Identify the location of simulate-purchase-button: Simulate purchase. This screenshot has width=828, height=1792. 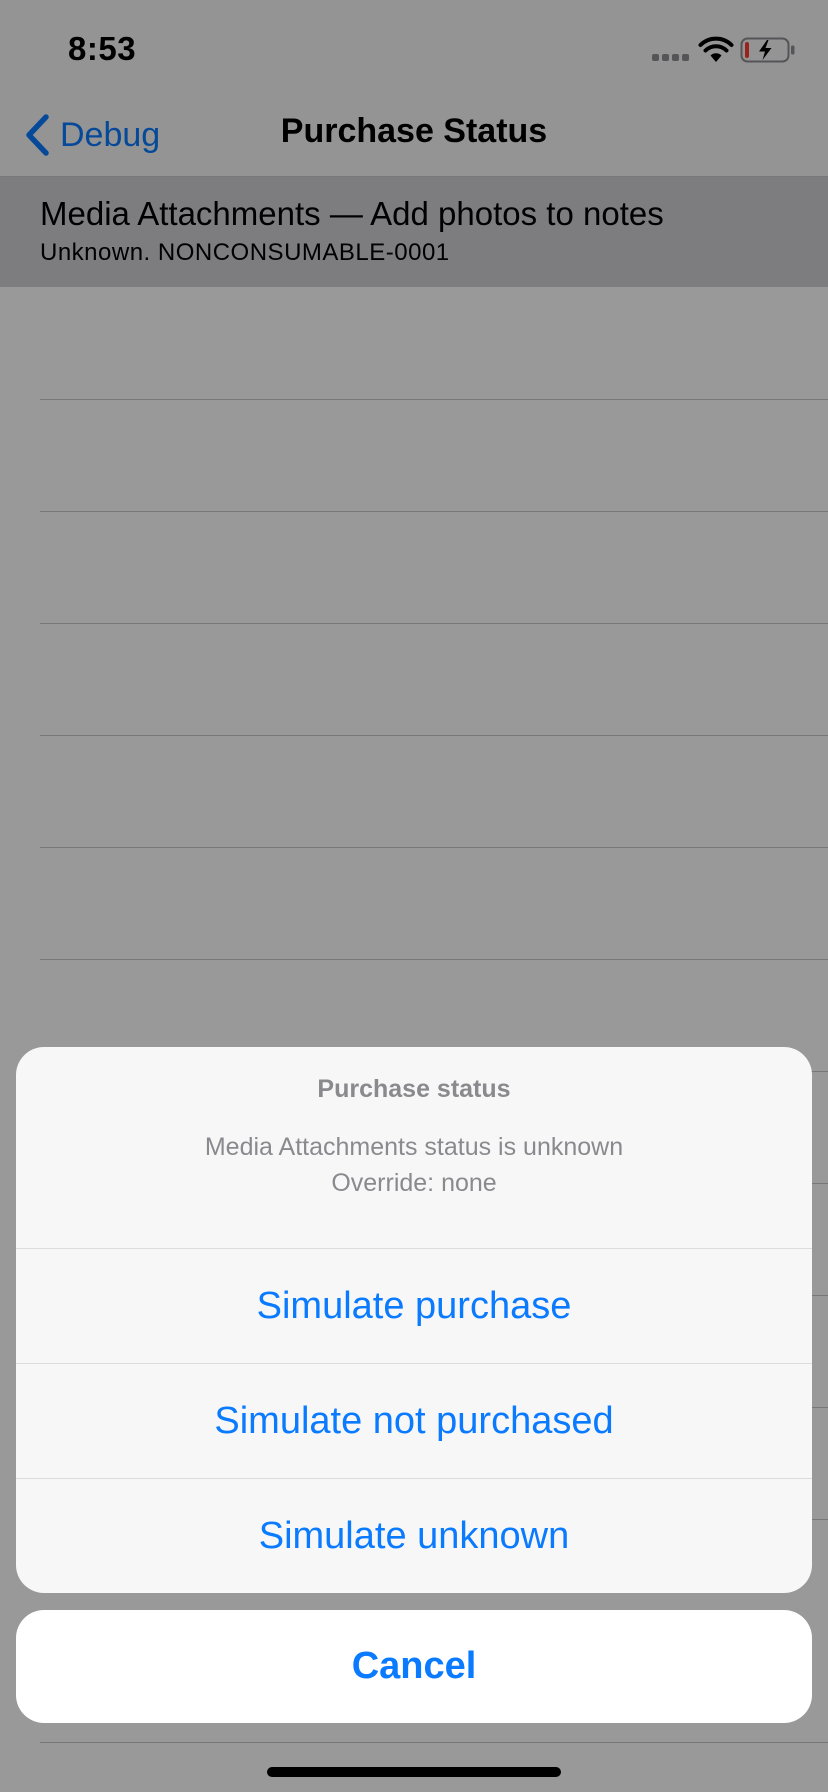
(414, 1305).